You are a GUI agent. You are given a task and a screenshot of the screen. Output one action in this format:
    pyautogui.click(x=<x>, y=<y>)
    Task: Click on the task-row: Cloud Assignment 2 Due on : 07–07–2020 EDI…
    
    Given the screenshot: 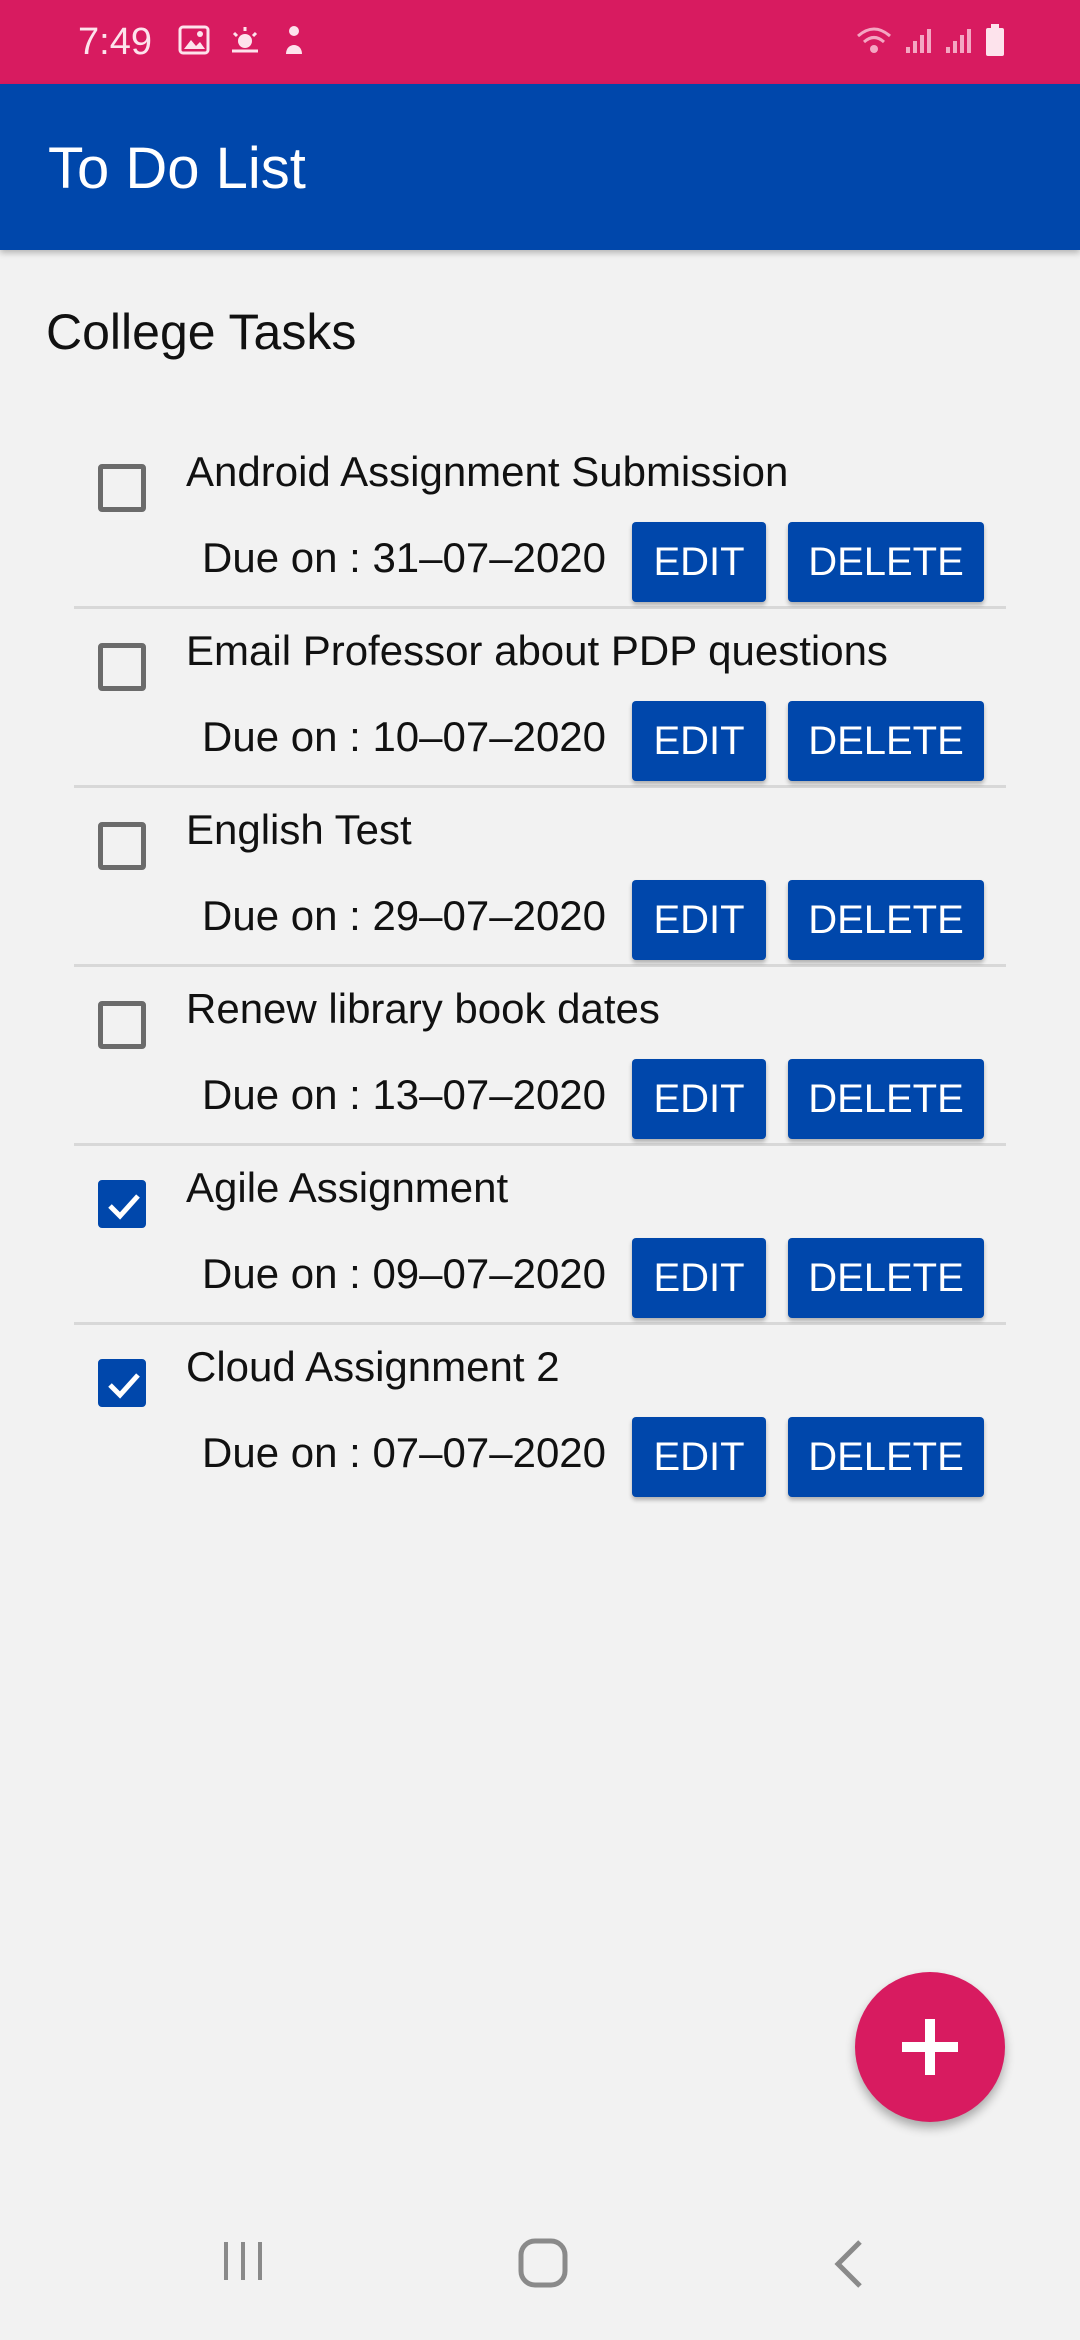 What is the action you would take?
    pyautogui.click(x=540, y=1413)
    